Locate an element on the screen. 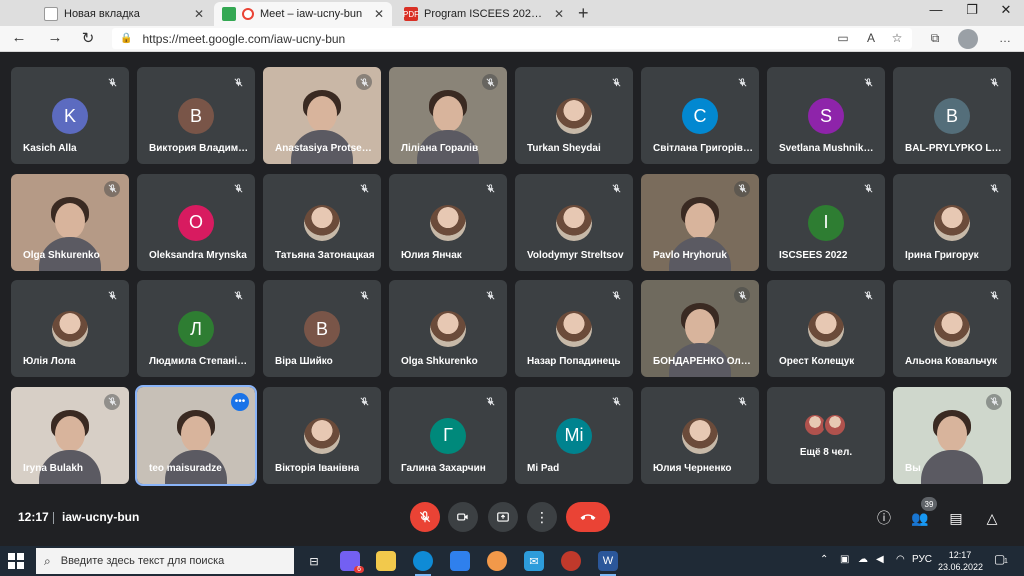 This screenshot has height=576, width=1024. volume-icon: ◀ is located at coordinates (880, 559).